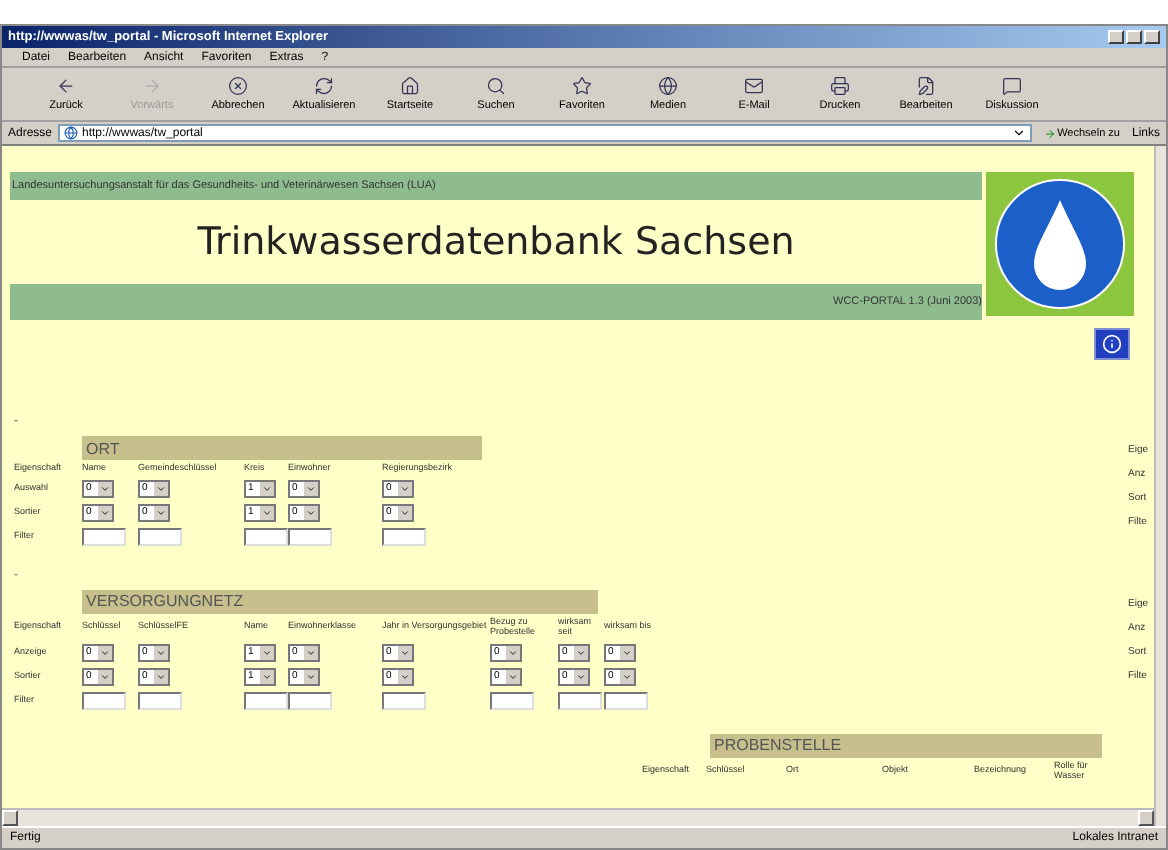  I want to click on maximize-button, so click(1134, 37).